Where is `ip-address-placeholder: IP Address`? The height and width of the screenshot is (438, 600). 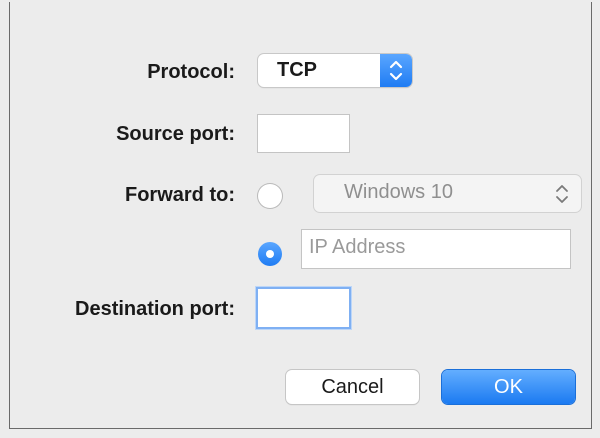 ip-address-placeholder: IP Address is located at coordinates (357, 247).